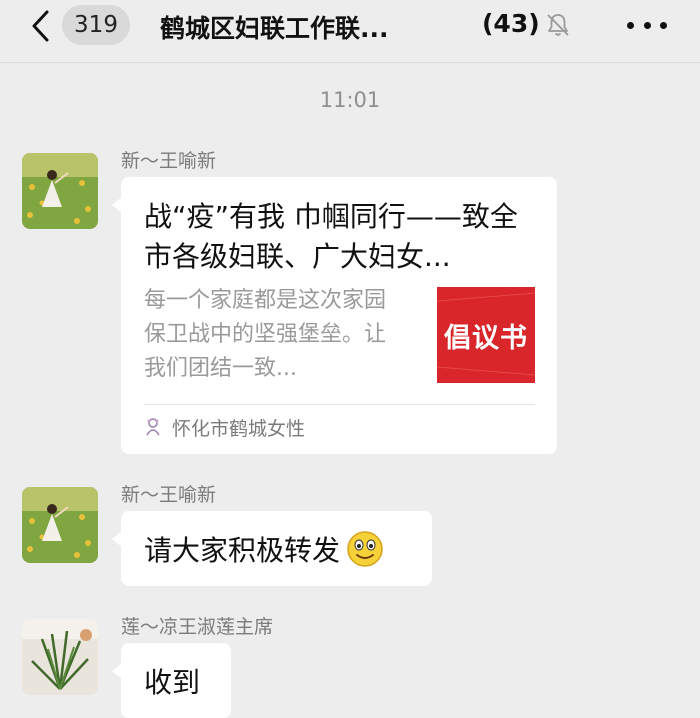 The width and height of the screenshot is (700, 718). I want to click on card-divider, so click(339, 404).